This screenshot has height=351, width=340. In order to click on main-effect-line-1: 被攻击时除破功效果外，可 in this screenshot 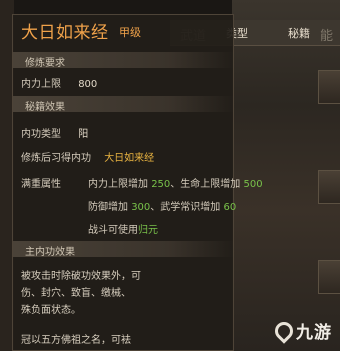, I will do `click(81, 276)`.